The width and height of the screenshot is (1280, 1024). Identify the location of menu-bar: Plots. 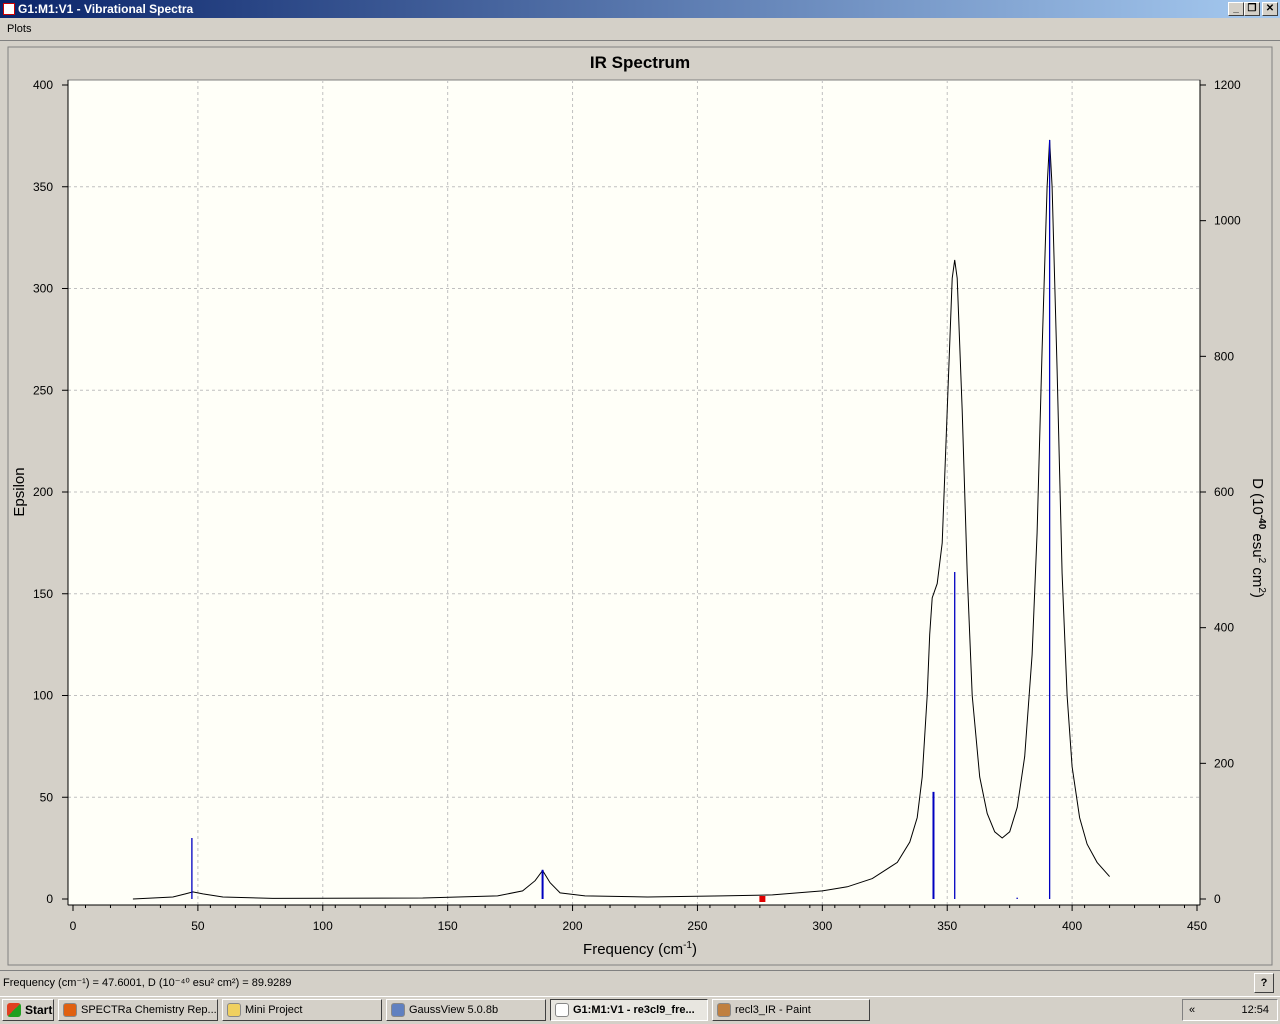
(640, 30).